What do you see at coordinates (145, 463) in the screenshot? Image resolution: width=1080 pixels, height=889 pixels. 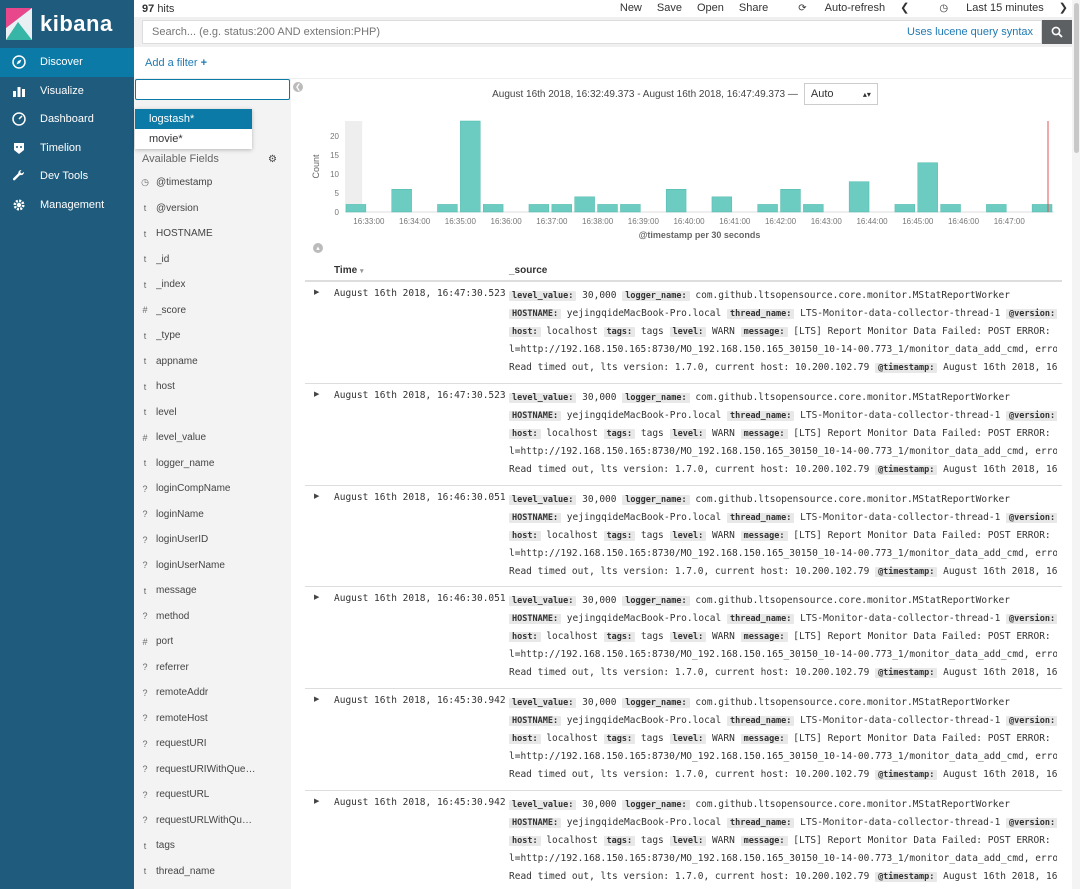 I see `field-type-icon: t` at bounding box center [145, 463].